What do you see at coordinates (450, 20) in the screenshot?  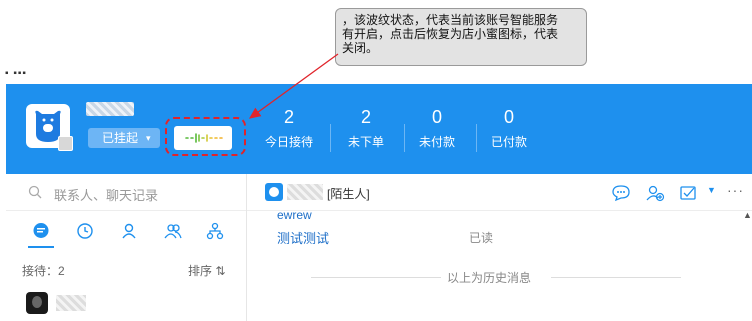 I see `annotation-line-1: ，该波纹状态，代表当前该账号智能服务` at bounding box center [450, 20].